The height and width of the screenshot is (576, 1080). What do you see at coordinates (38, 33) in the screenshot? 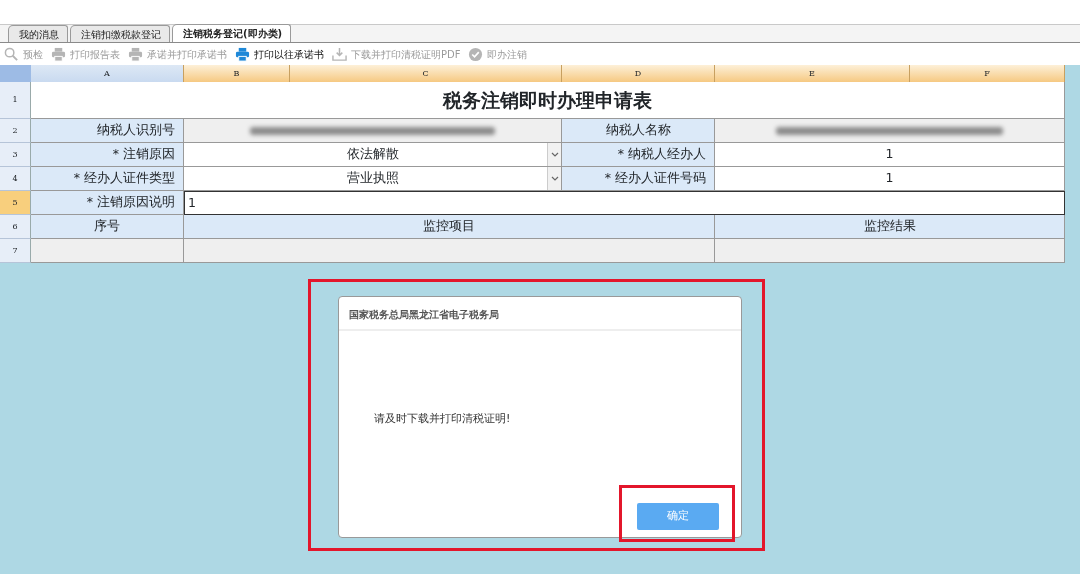
I see `tab: 我的消息` at bounding box center [38, 33].